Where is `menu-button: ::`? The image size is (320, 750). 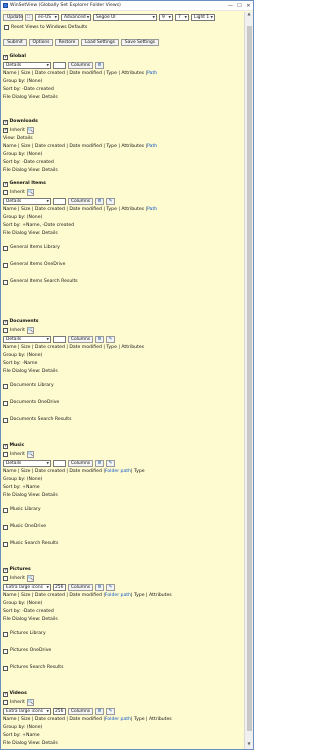 menu-button: :: is located at coordinates (29, 17).